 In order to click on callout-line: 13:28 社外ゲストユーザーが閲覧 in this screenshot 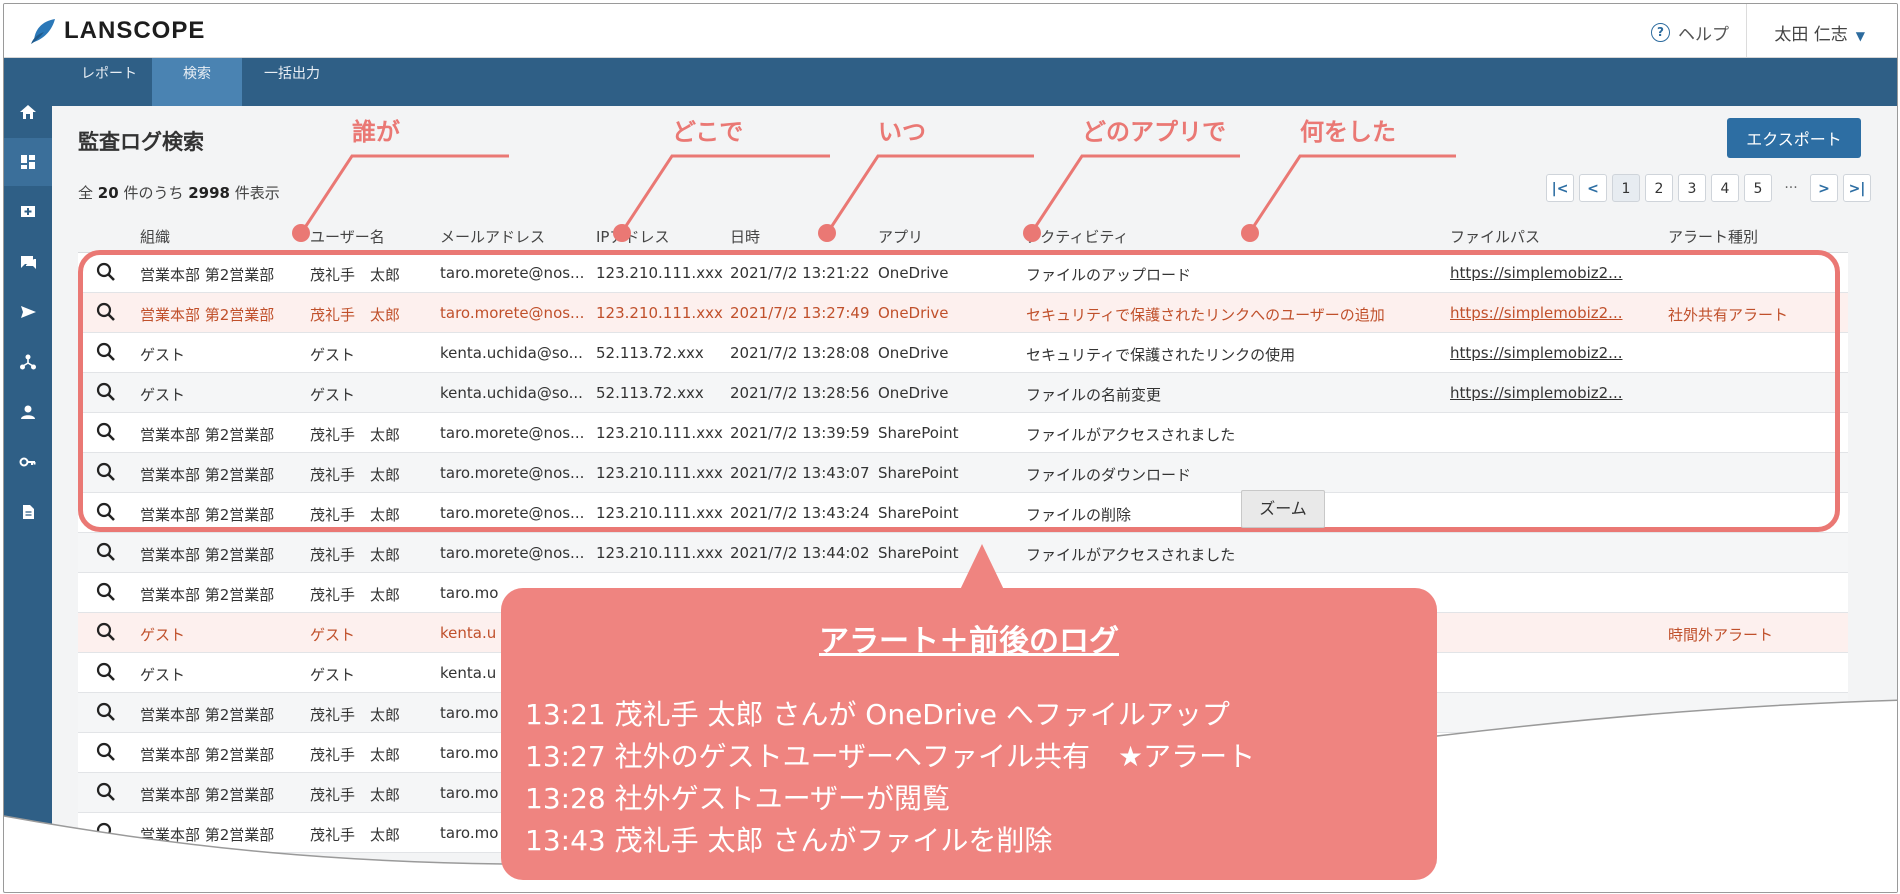, I will do `click(738, 798)`.